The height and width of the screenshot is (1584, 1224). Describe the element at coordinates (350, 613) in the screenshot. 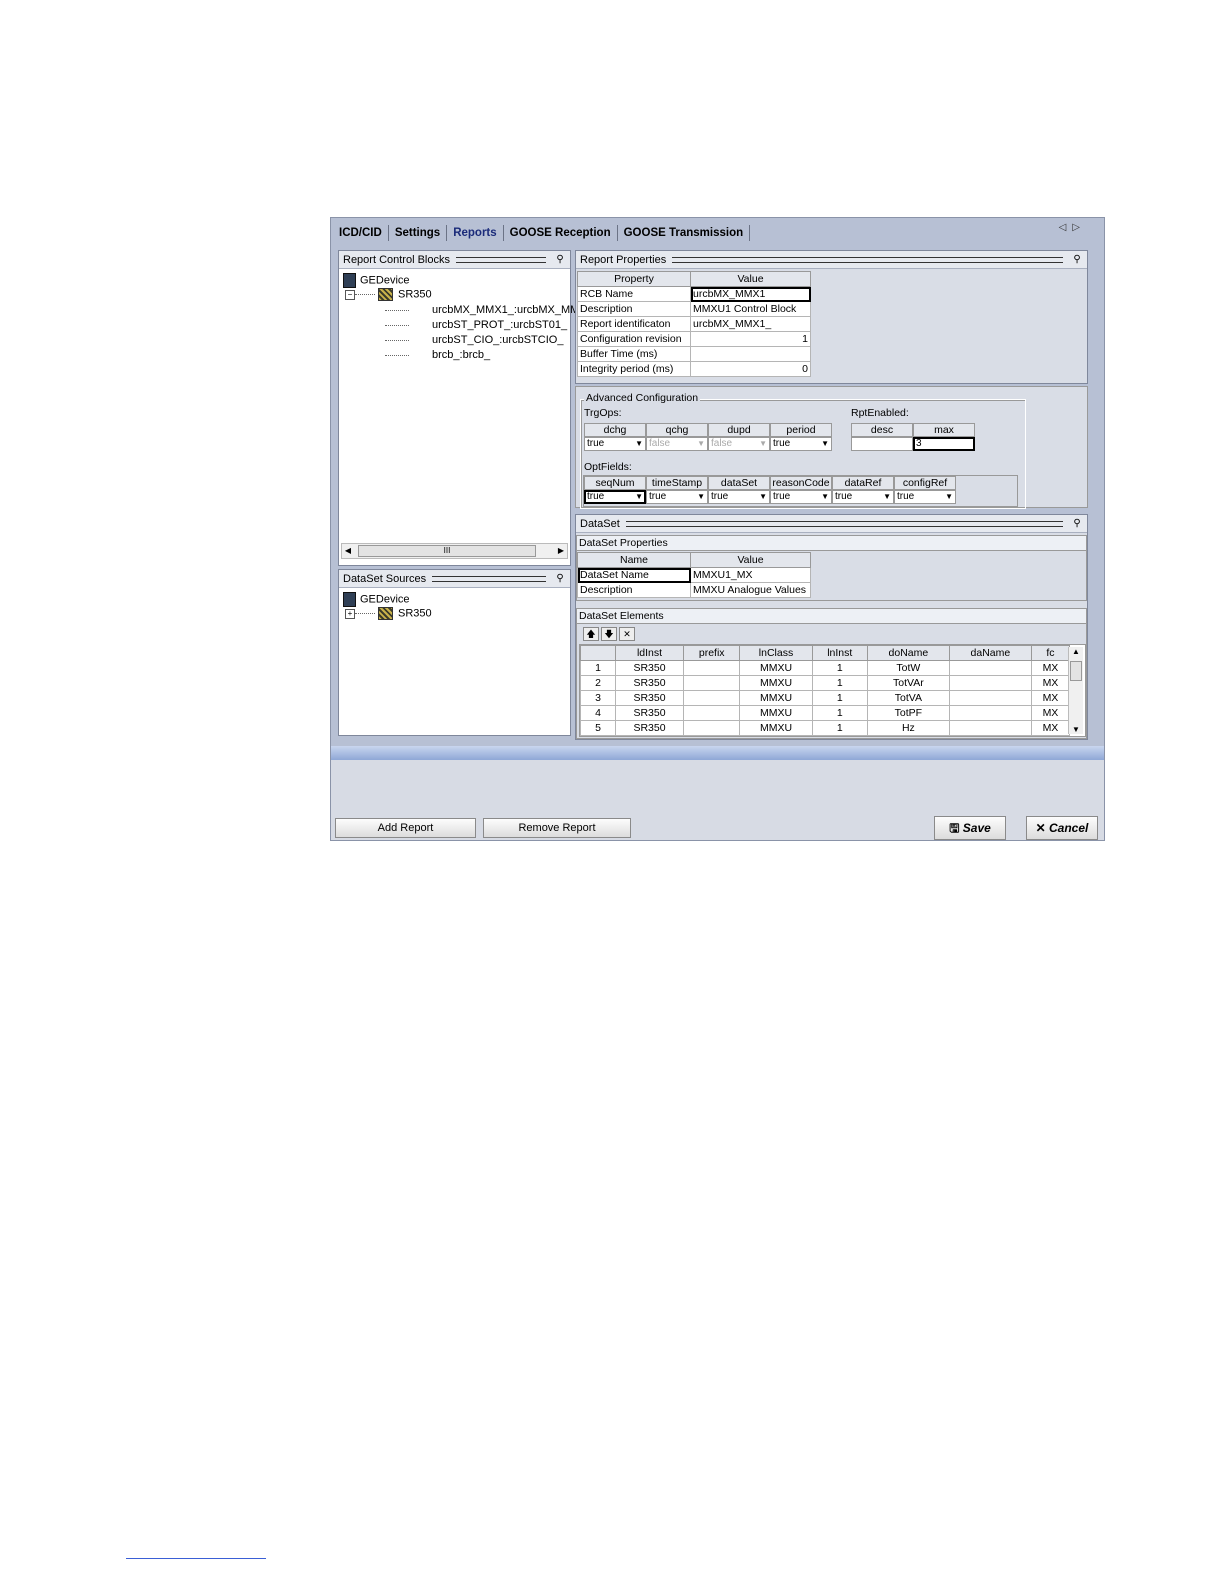

I see `expand-icon: +` at that location.